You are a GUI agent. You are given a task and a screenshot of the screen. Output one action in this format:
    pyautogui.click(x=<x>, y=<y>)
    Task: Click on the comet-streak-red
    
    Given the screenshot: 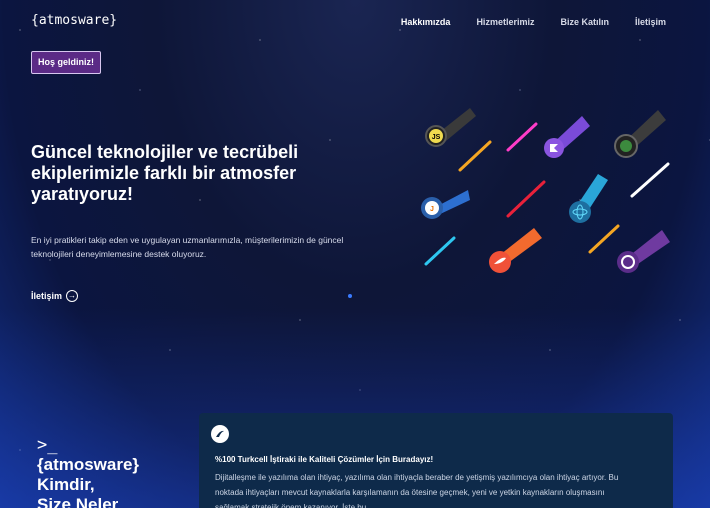 What is the action you would take?
    pyautogui.click(x=526, y=199)
    